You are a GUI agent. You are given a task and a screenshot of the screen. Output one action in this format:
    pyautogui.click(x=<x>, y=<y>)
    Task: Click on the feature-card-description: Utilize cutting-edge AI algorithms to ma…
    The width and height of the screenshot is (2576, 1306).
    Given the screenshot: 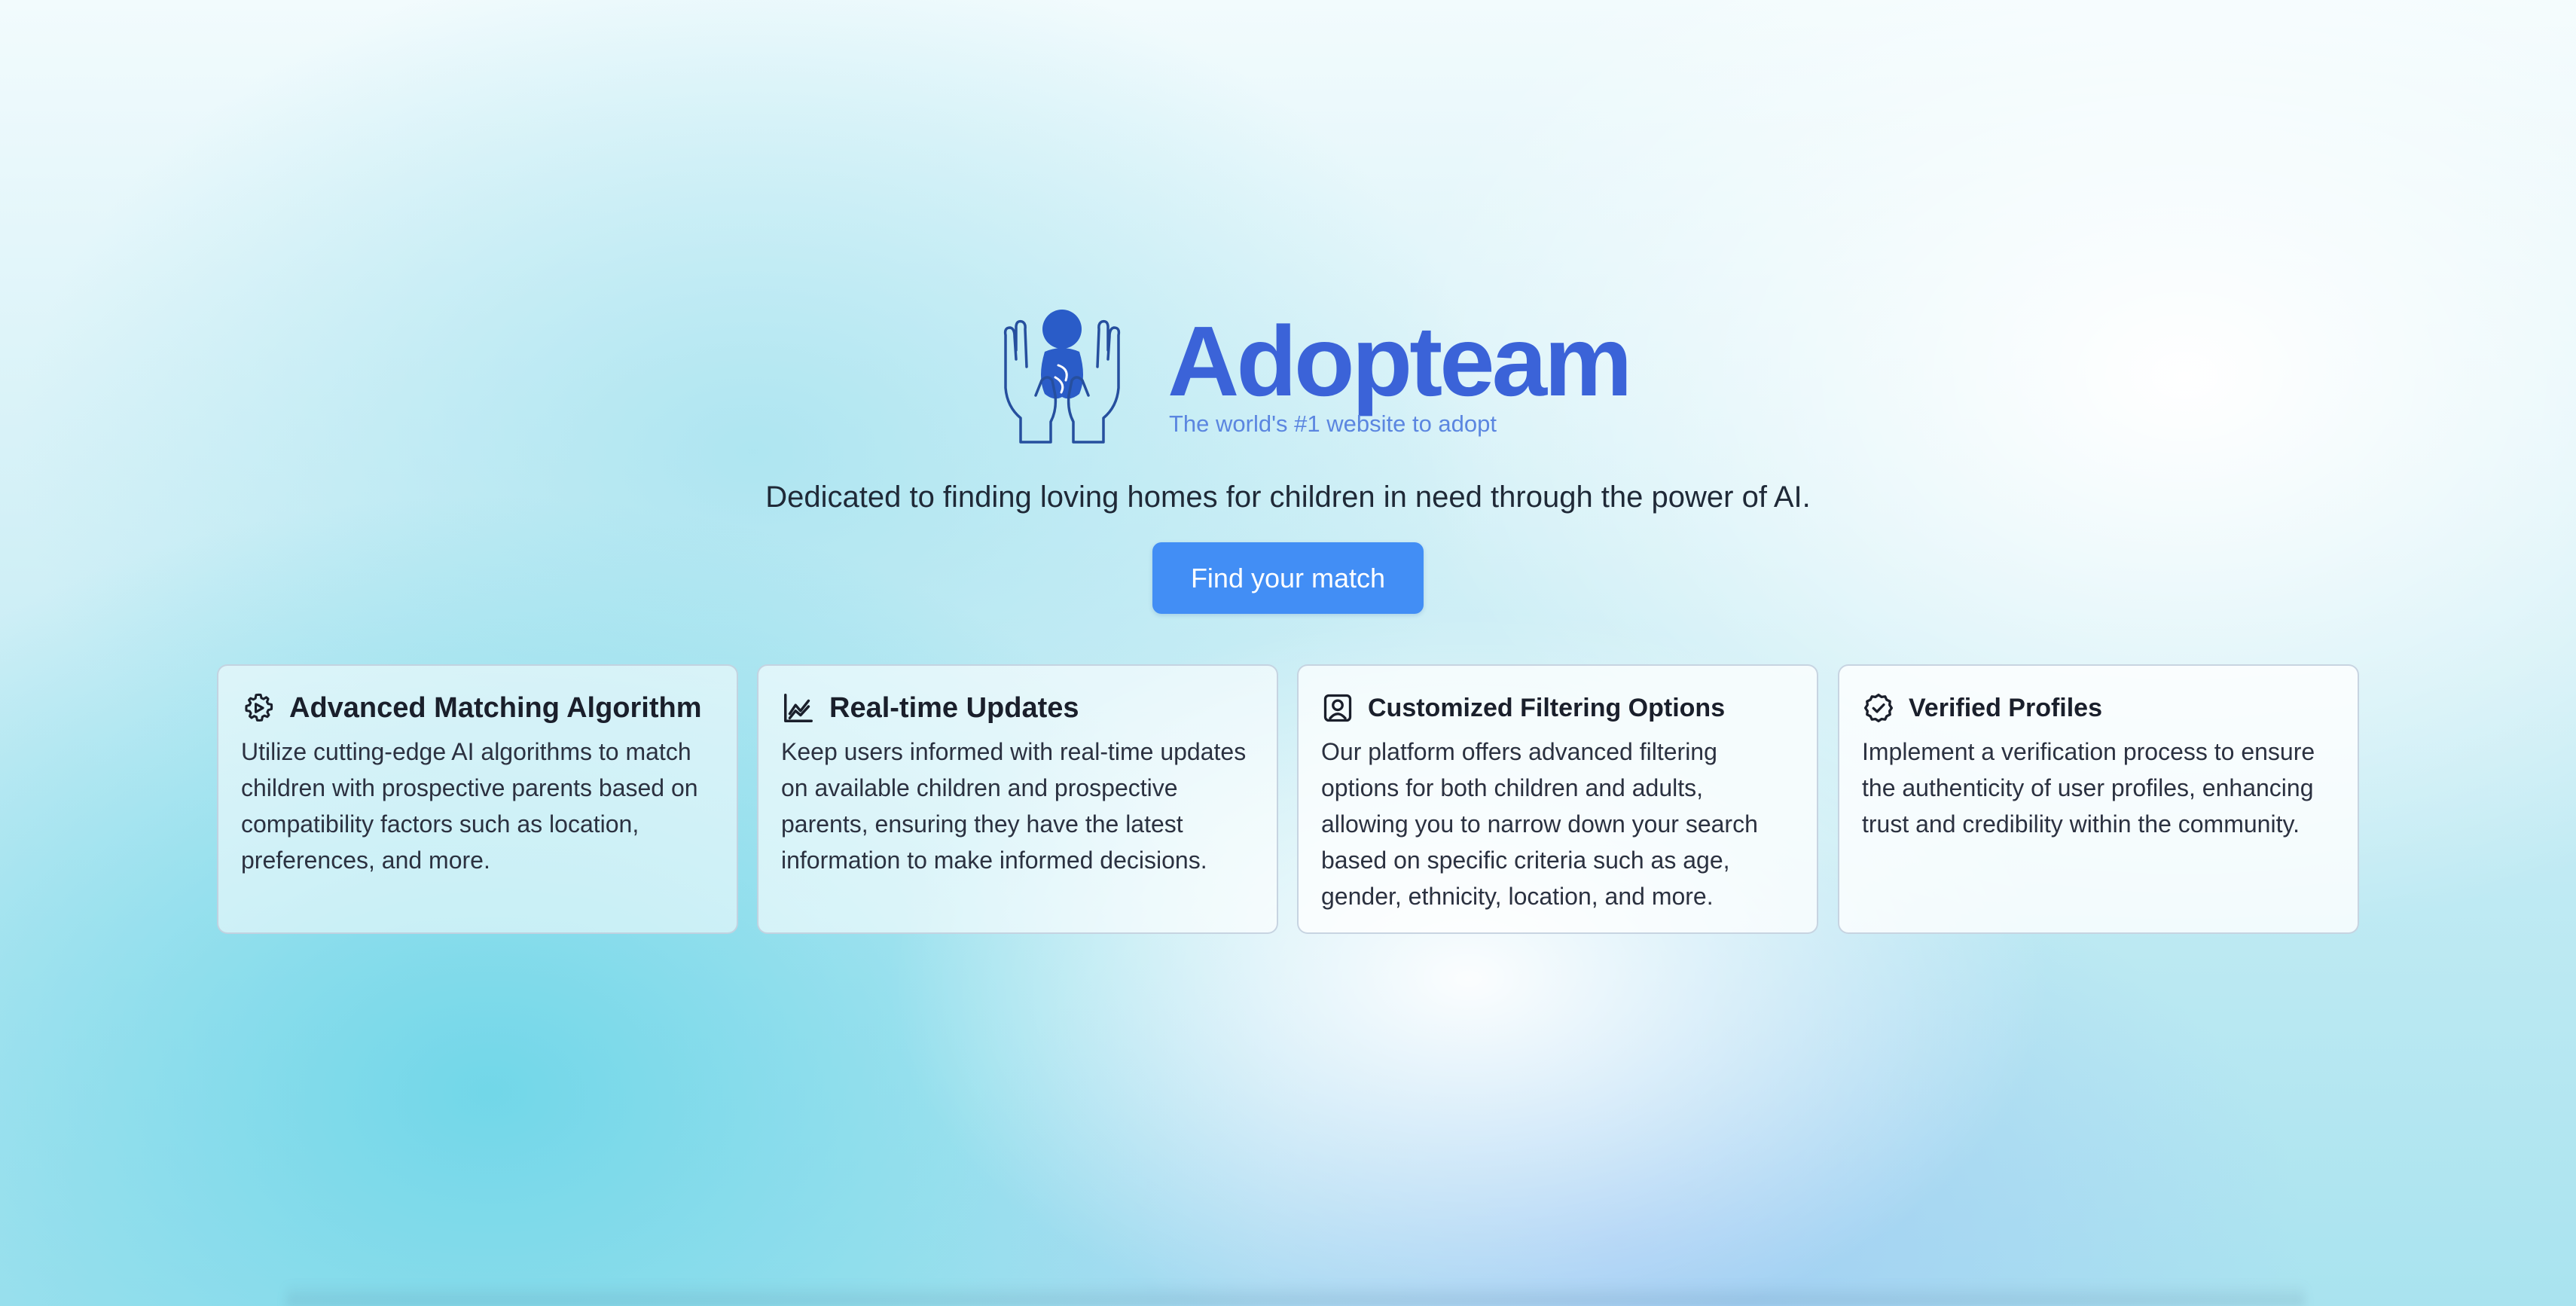 What is the action you would take?
    pyautogui.click(x=470, y=806)
    